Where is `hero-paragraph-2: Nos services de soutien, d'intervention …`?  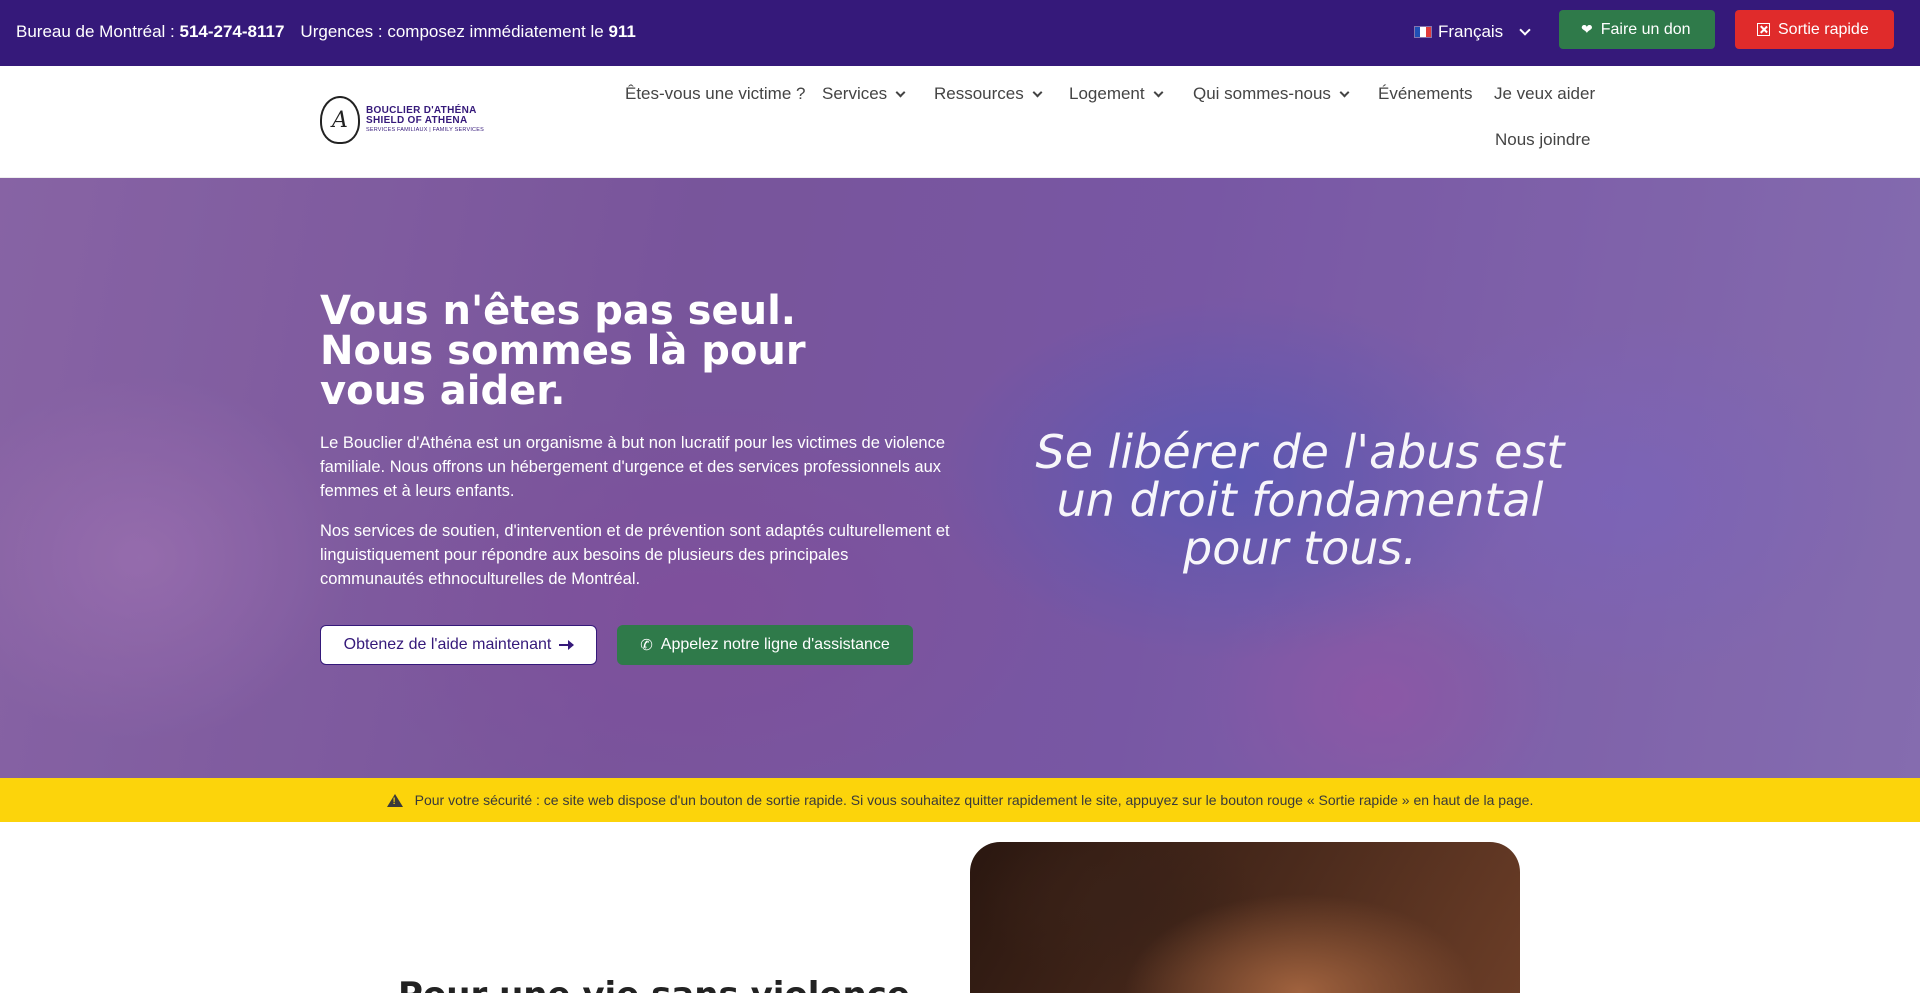 hero-paragraph-2: Nos services de soutien, d'intervention … is located at coordinates (635, 555).